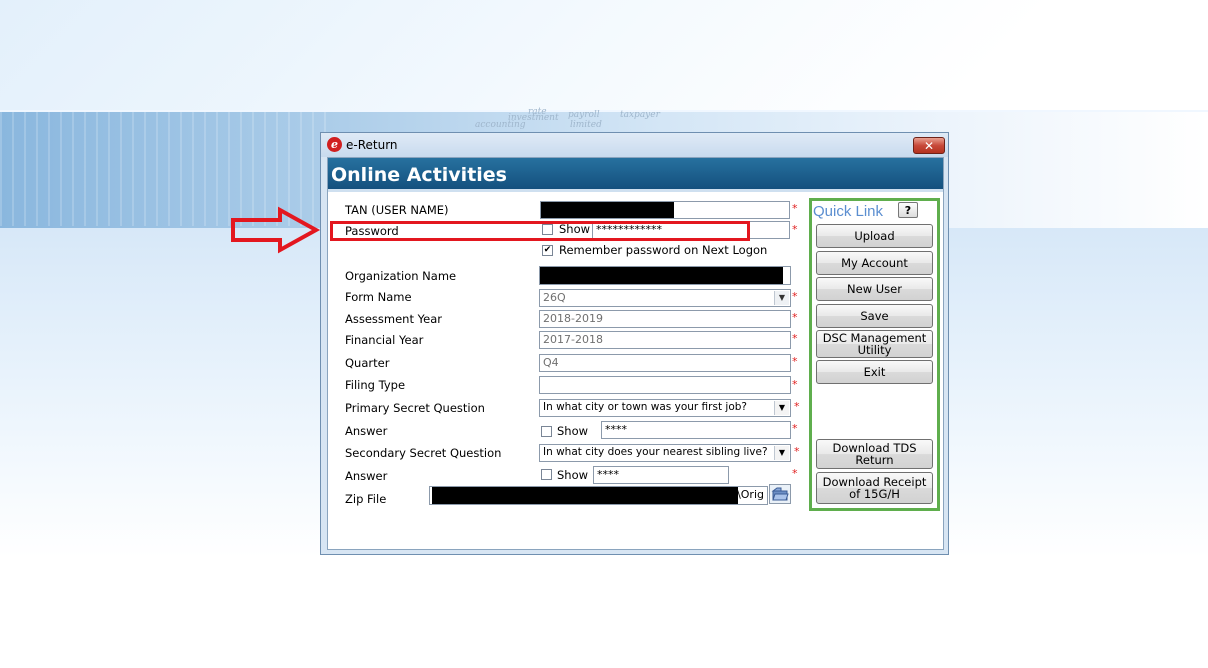 The width and height of the screenshot is (1208, 668). I want to click on organization-name-input, so click(665, 275).